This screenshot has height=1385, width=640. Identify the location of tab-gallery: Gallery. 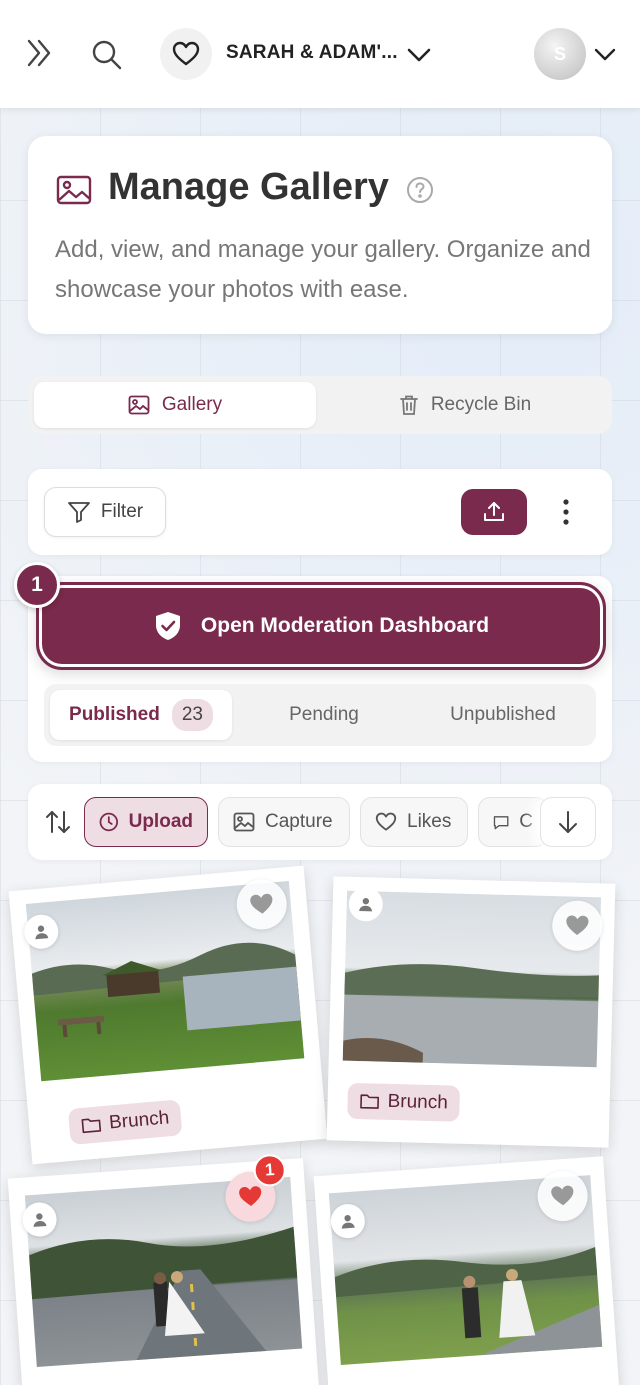
(175, 405).